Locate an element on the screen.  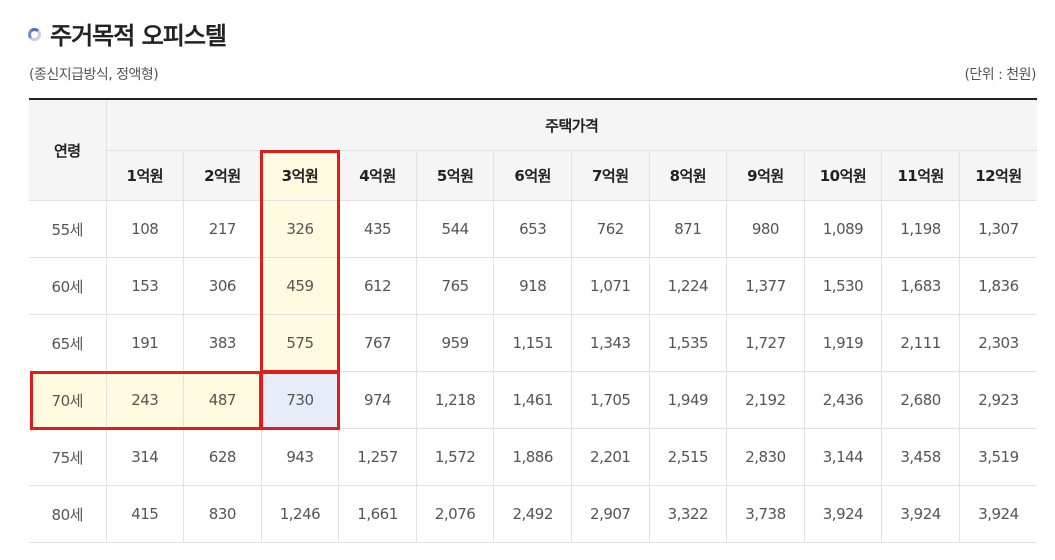
value-cell: 3,144 is located at coordinates (842, 457).